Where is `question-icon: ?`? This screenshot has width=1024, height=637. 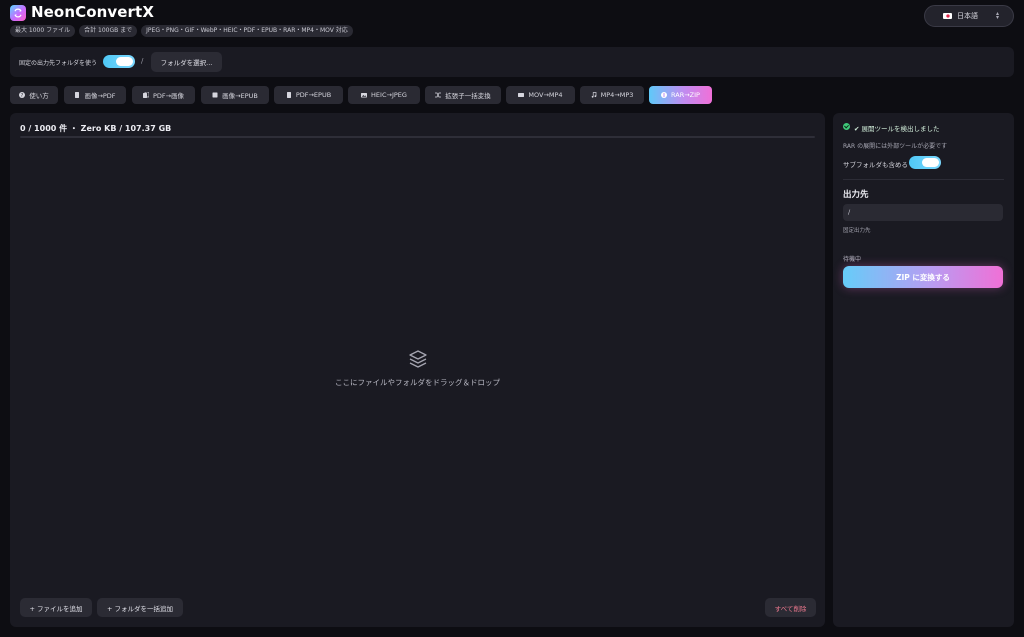
question-icon: ? is located at coordinates (22, 95).